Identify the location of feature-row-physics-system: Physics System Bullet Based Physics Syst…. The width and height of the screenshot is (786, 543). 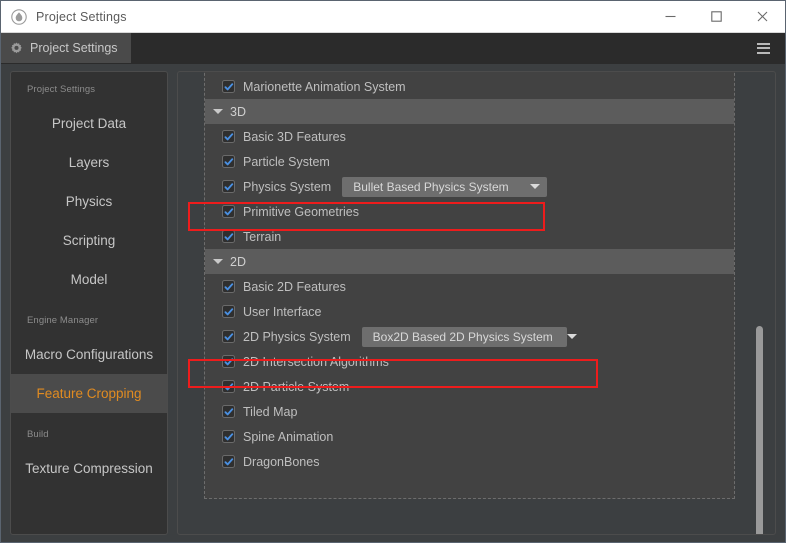
(469, 186).